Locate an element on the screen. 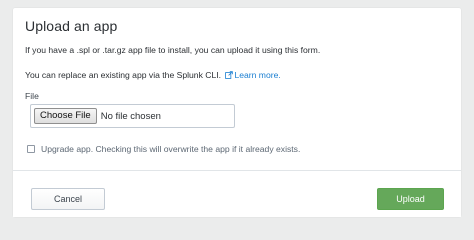 The width and height of the screenshot is (474, 240). cancel-button: Cancel is located at coordinates (68, 199).